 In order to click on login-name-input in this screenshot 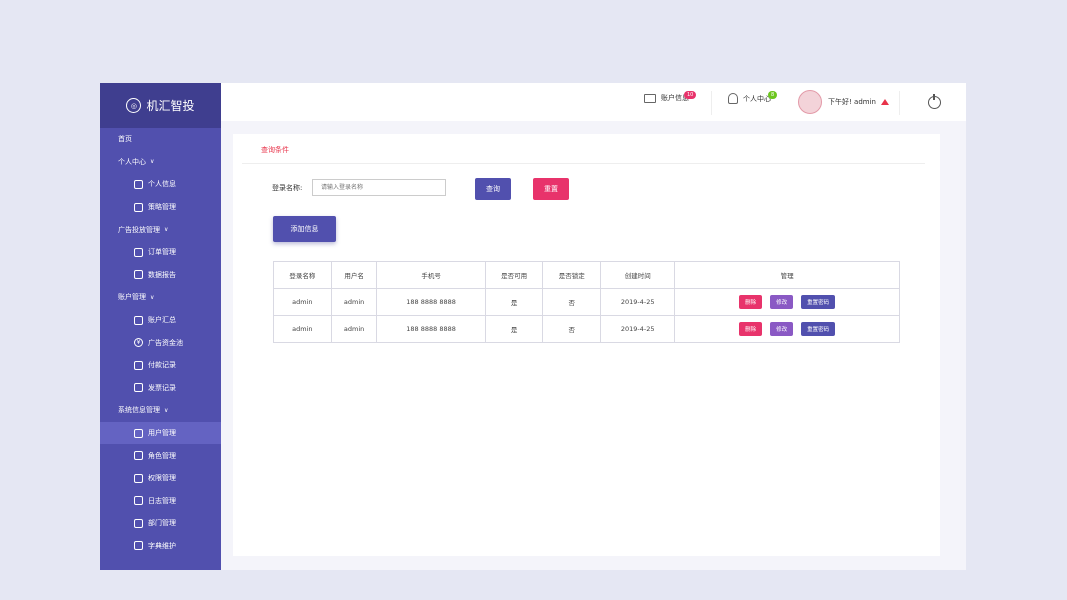, I will do `click(379, 187)`.